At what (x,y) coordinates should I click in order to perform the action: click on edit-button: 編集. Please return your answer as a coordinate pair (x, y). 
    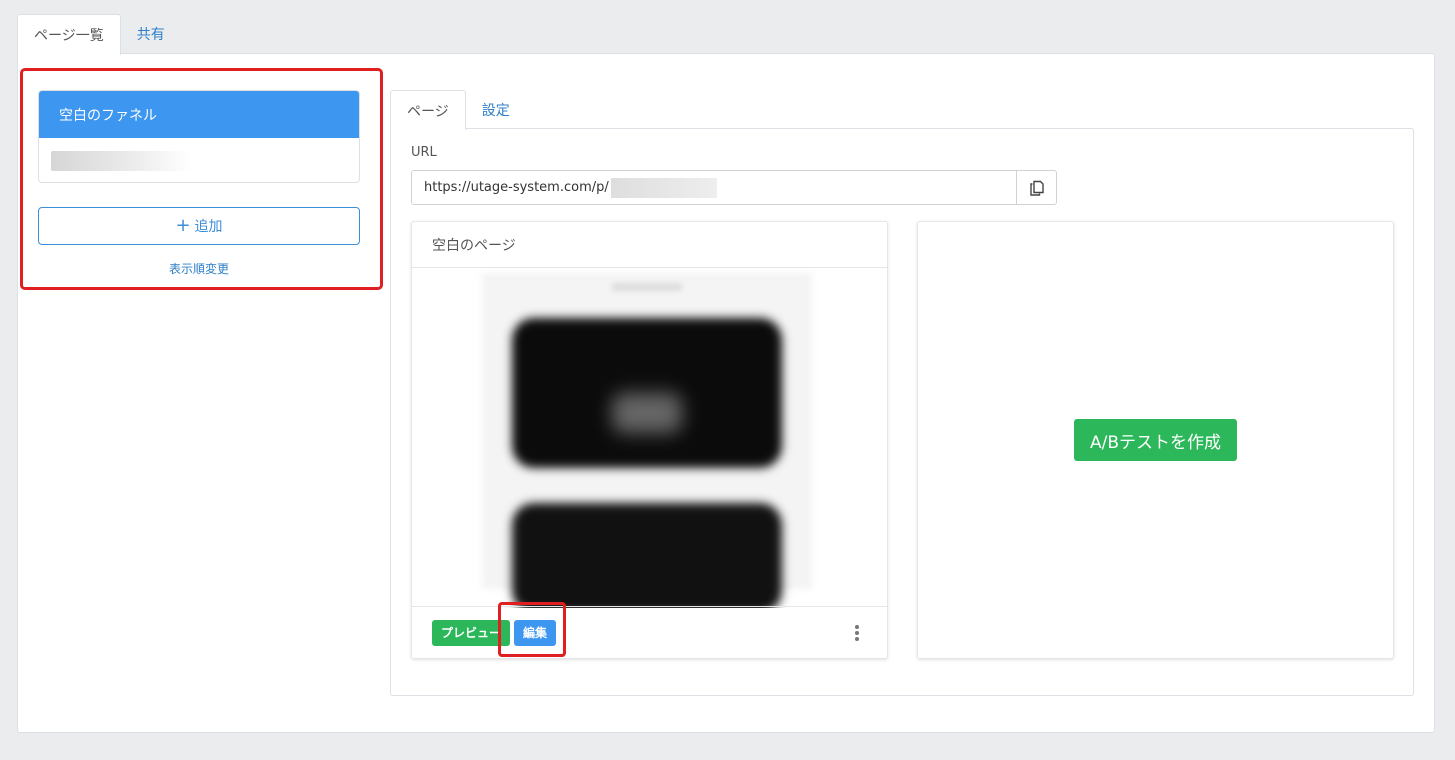
    Looking at the image, I should click on (535, 632).